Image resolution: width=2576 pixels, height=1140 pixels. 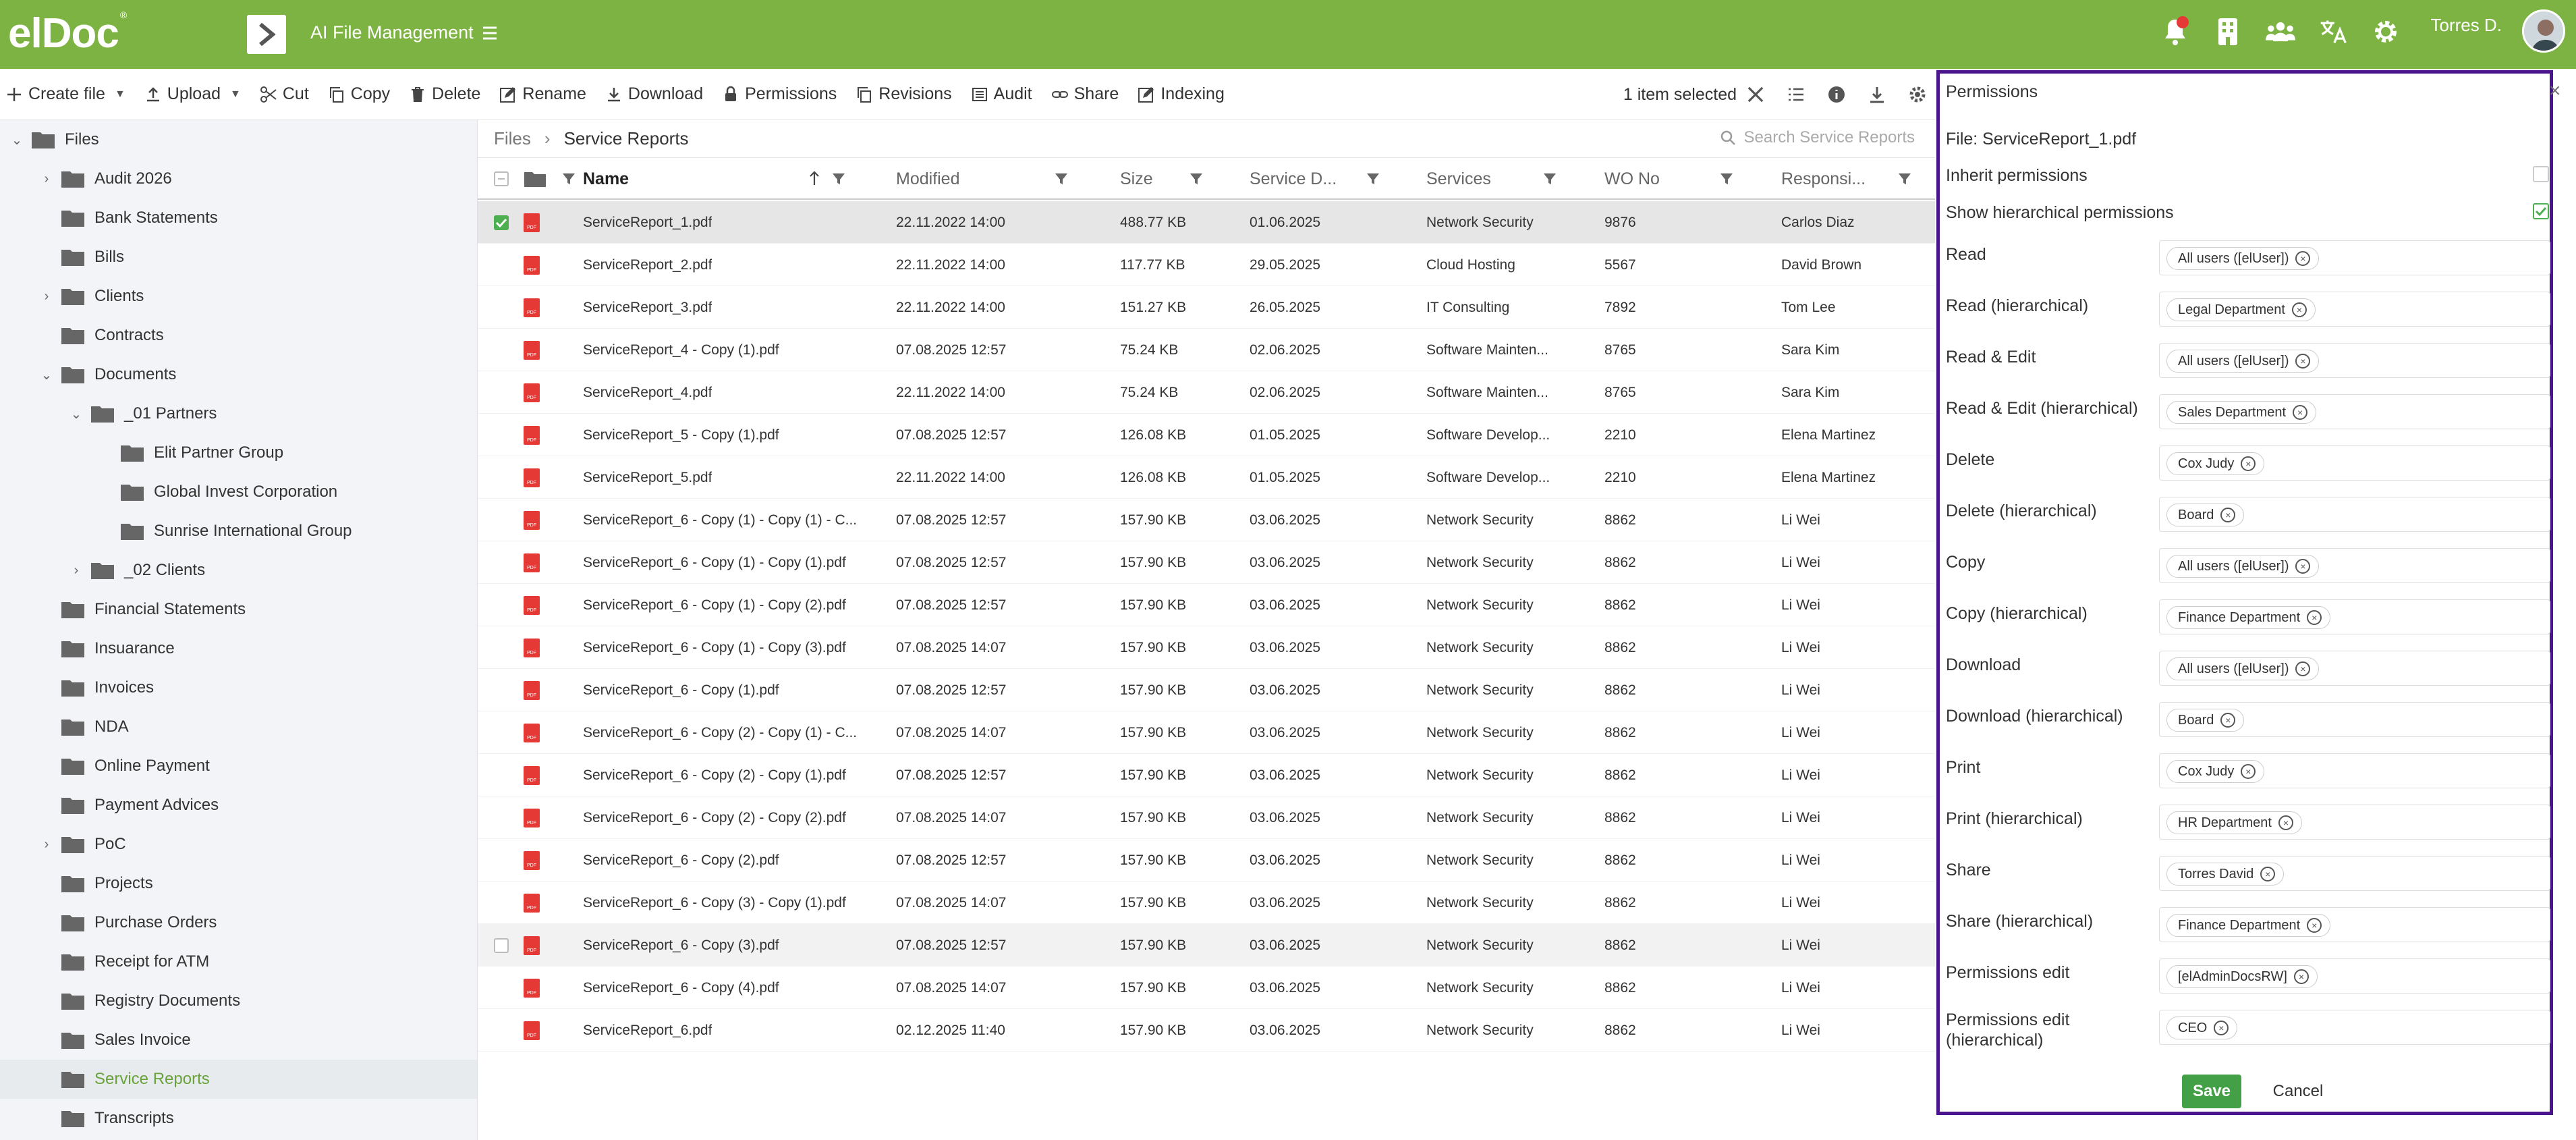 I want to click on cut-button: Cut, so click(x=284, y=94).